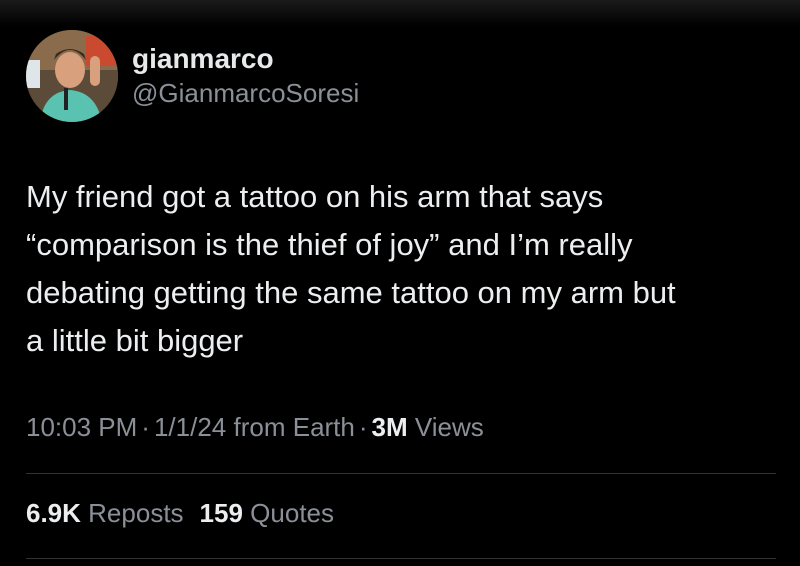  I want to click on tweet-meta: 10:03 PM · 1/1/24 from Earth · 3M Views, so click(255, 427).